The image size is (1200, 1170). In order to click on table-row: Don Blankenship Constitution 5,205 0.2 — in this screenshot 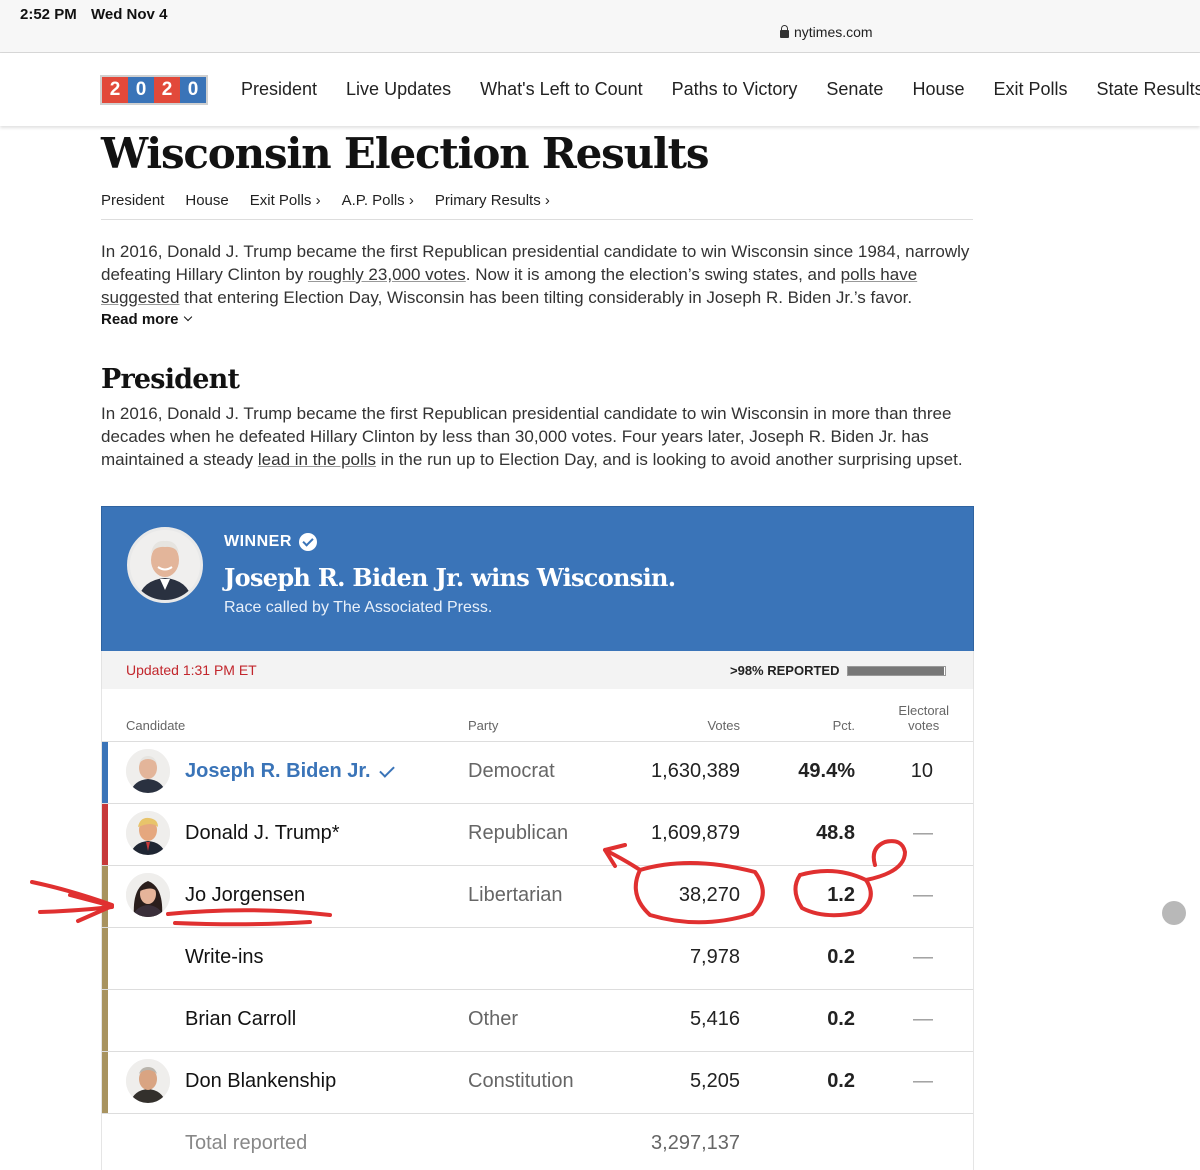, I will do `click(537, 1083)`.